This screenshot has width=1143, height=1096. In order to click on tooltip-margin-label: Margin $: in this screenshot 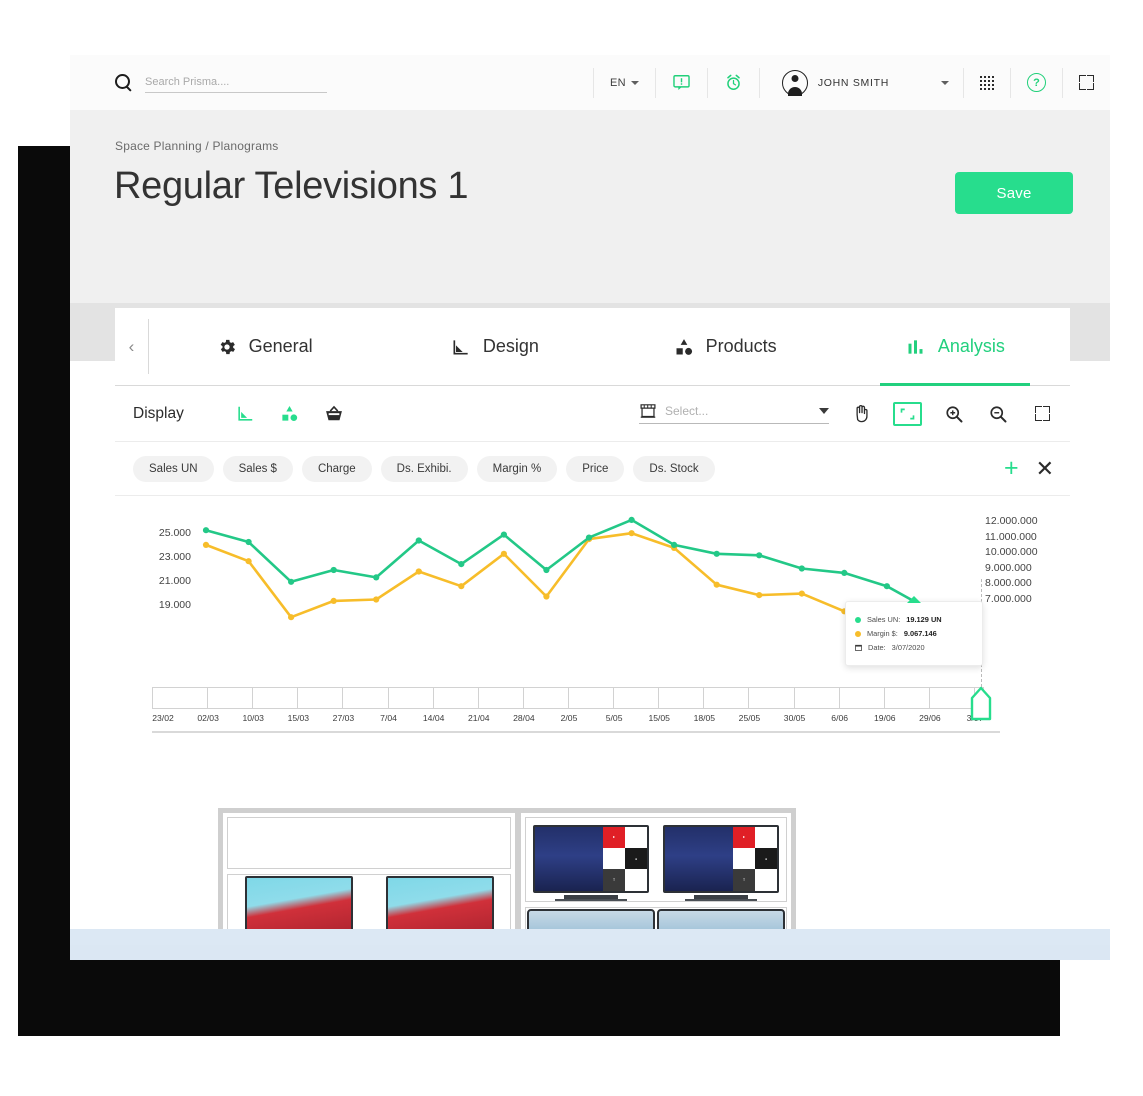, I will do `click(882, 633)`.